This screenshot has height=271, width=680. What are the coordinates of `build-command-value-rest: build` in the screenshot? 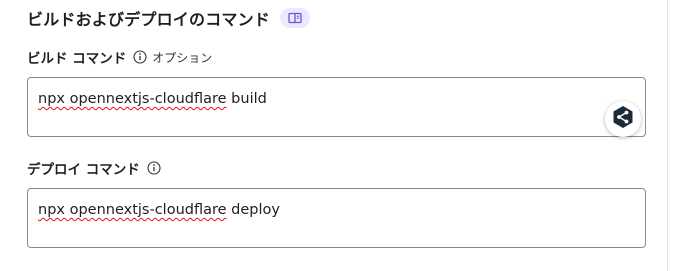 It's located at (246, 99).